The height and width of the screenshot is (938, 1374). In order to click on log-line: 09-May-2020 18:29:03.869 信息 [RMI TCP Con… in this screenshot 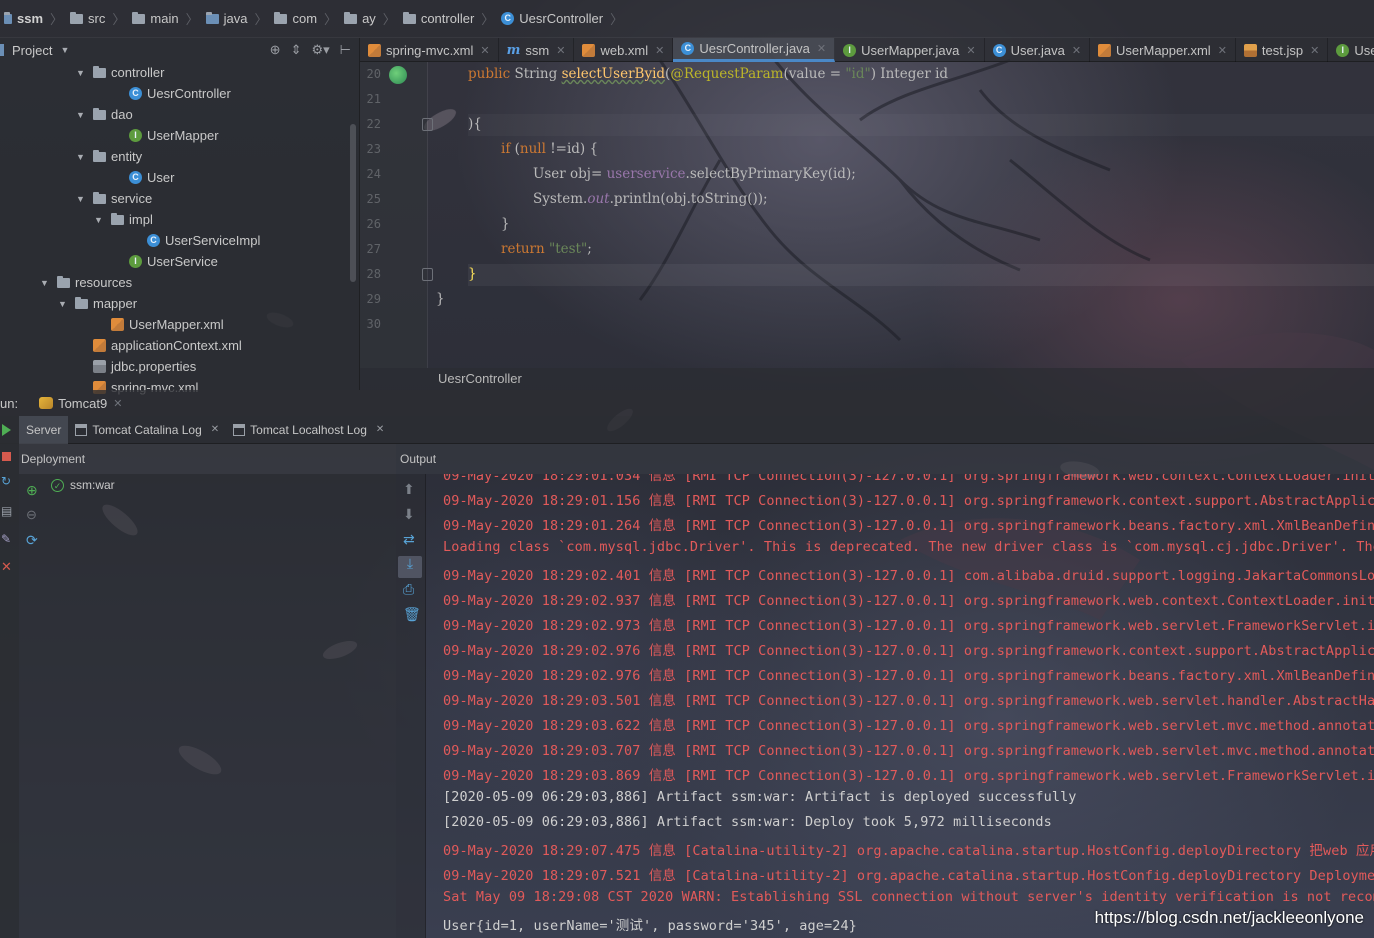, I will do `click(908, 776)`.